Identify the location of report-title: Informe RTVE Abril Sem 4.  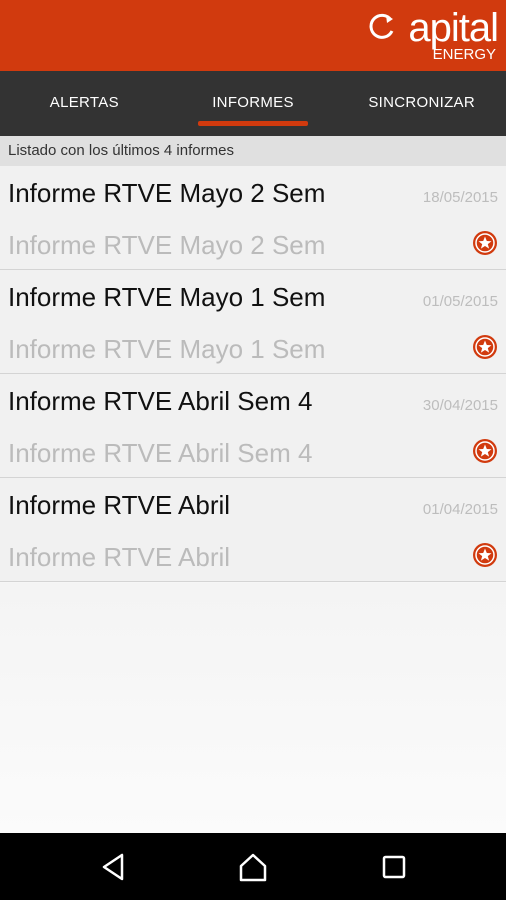
(160, 401).